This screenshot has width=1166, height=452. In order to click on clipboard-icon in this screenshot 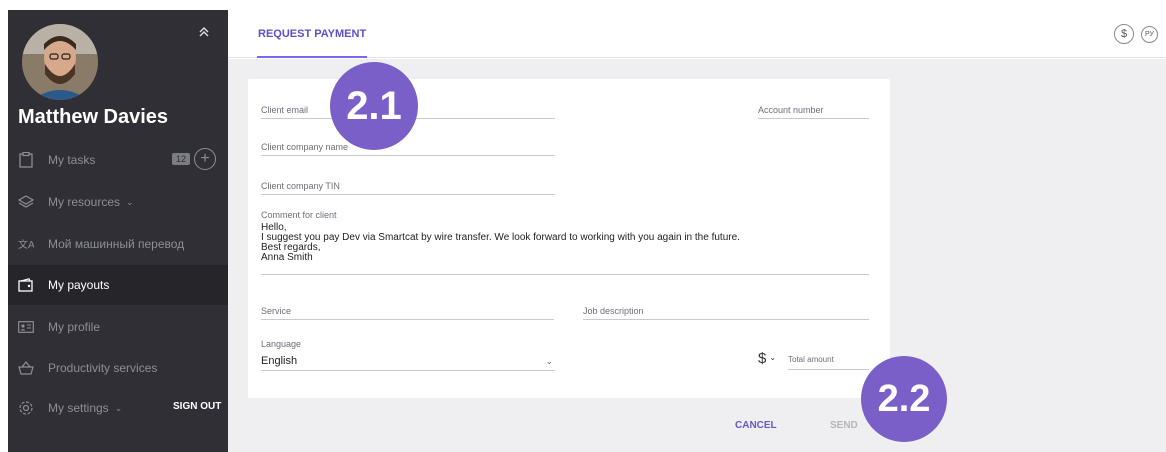, I will do `click(26, 160)`.